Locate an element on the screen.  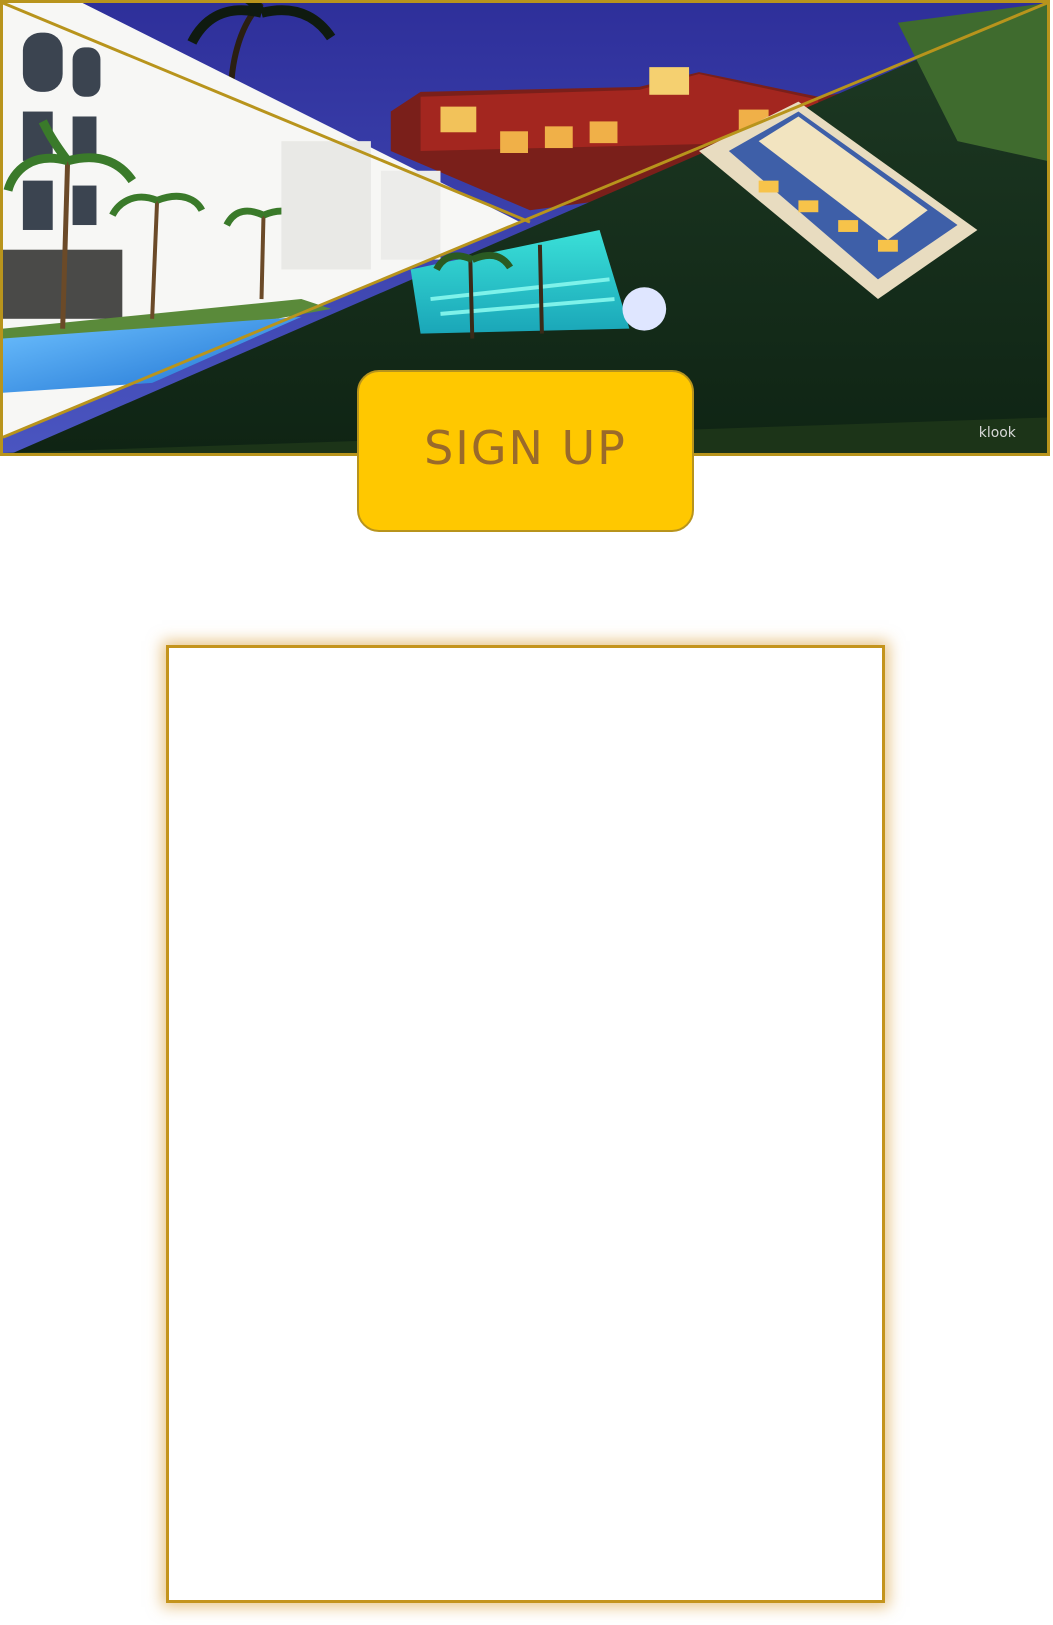
klook-watermark: klook is located at coordinates (997, 433).